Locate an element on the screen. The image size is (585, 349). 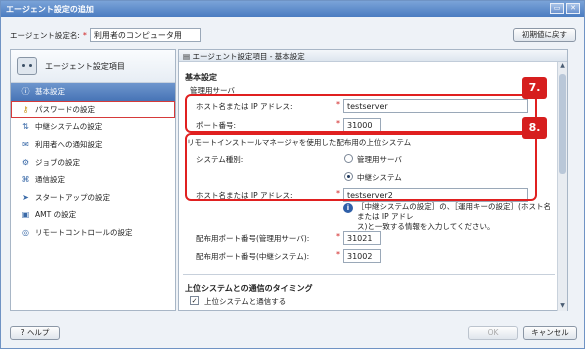
minimize-icon: ▭ is located at coordinates (557, 8).